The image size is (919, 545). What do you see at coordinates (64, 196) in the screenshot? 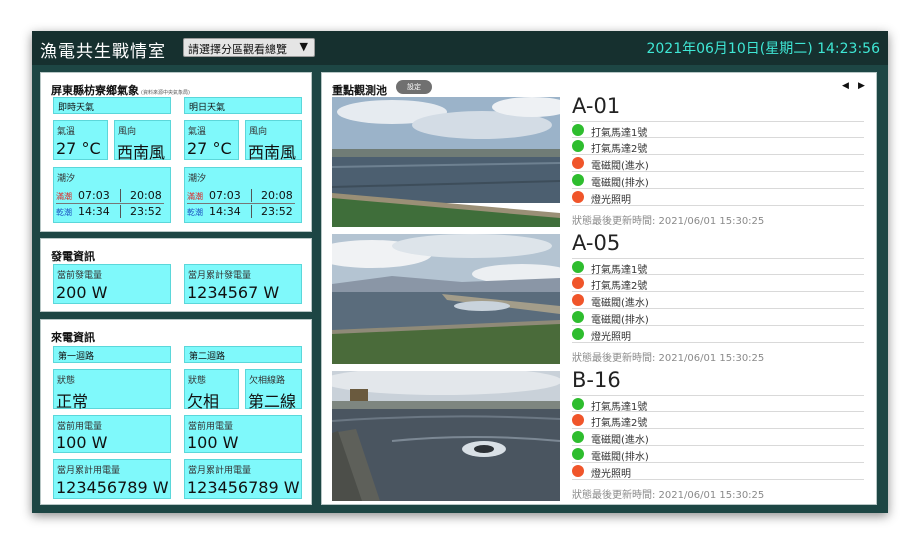
I see `high-tide-tag: 滿潮` at bounding box center [64, 196].